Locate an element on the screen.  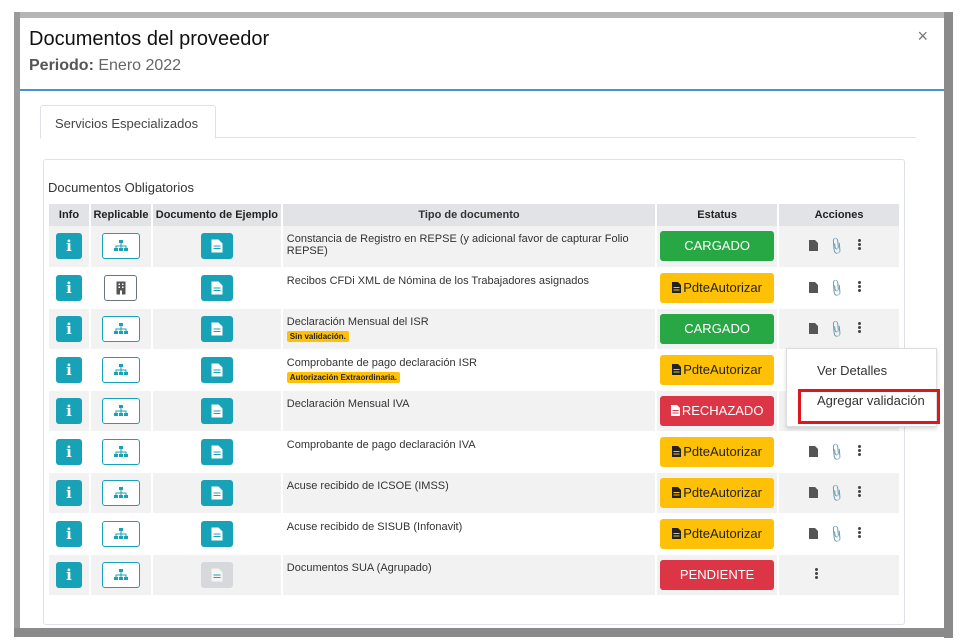
status-label: PdteAutorizar is located at coordinates (722, 533).